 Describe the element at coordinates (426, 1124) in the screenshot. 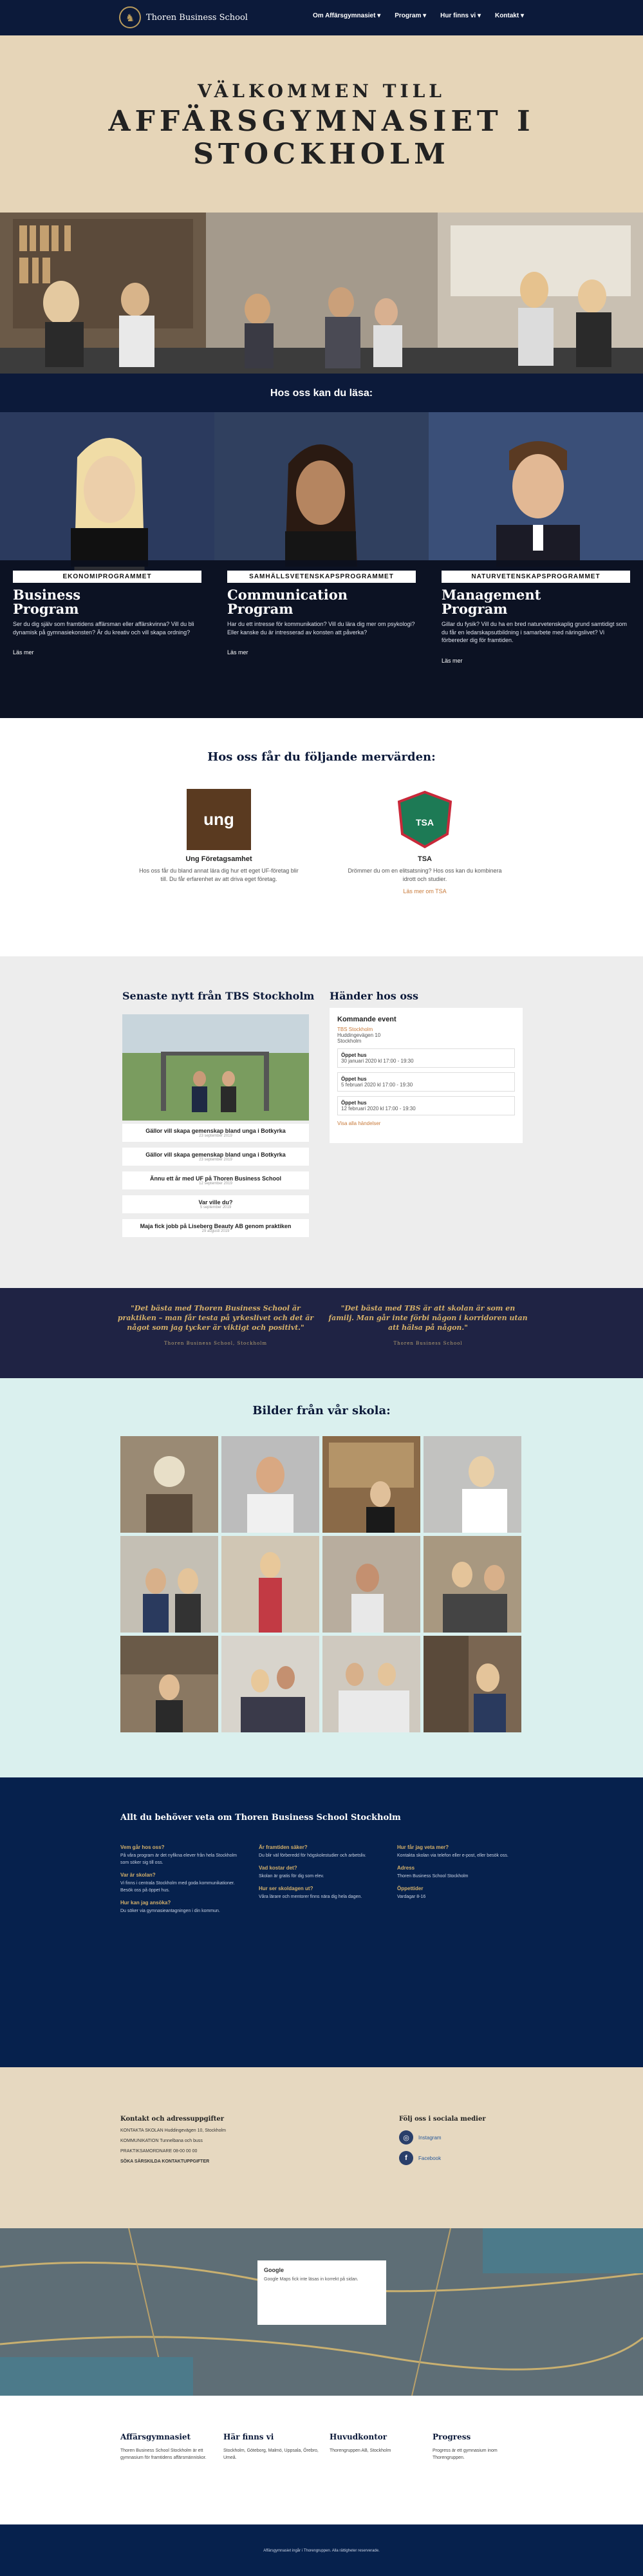

I see `events-all-link: Visa alla händelser` at that location.